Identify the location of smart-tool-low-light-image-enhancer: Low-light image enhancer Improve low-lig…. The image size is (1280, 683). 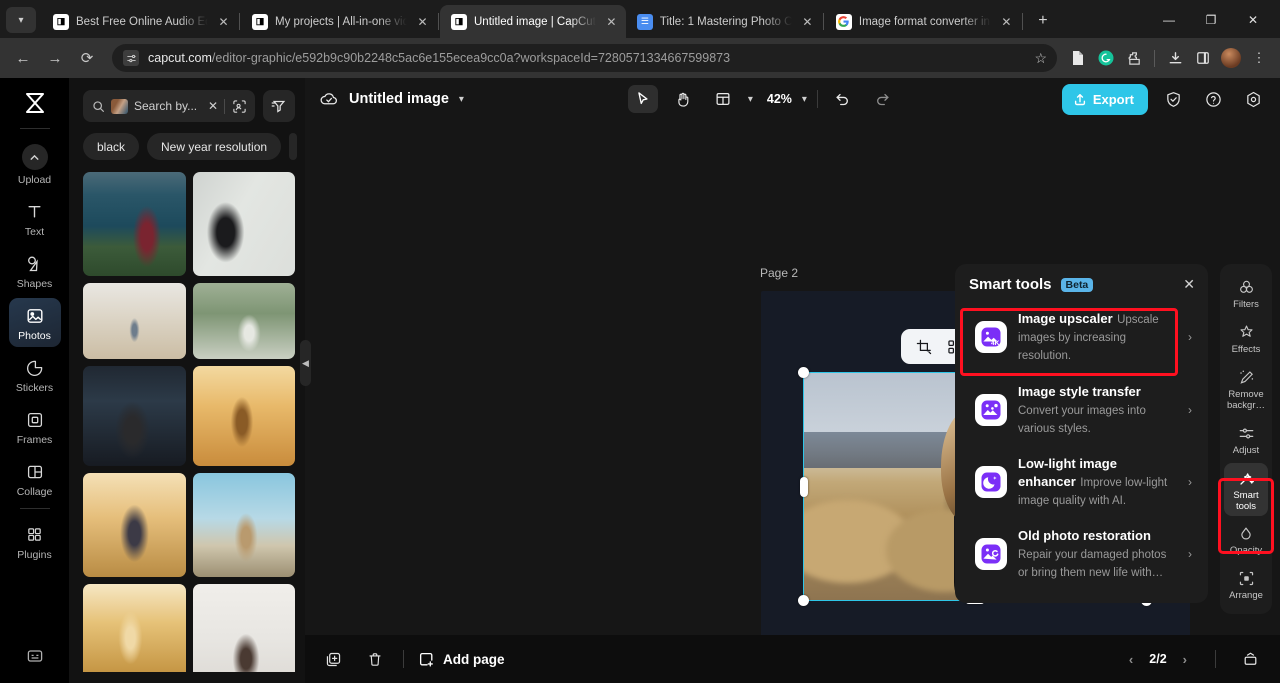
(1083, 482).